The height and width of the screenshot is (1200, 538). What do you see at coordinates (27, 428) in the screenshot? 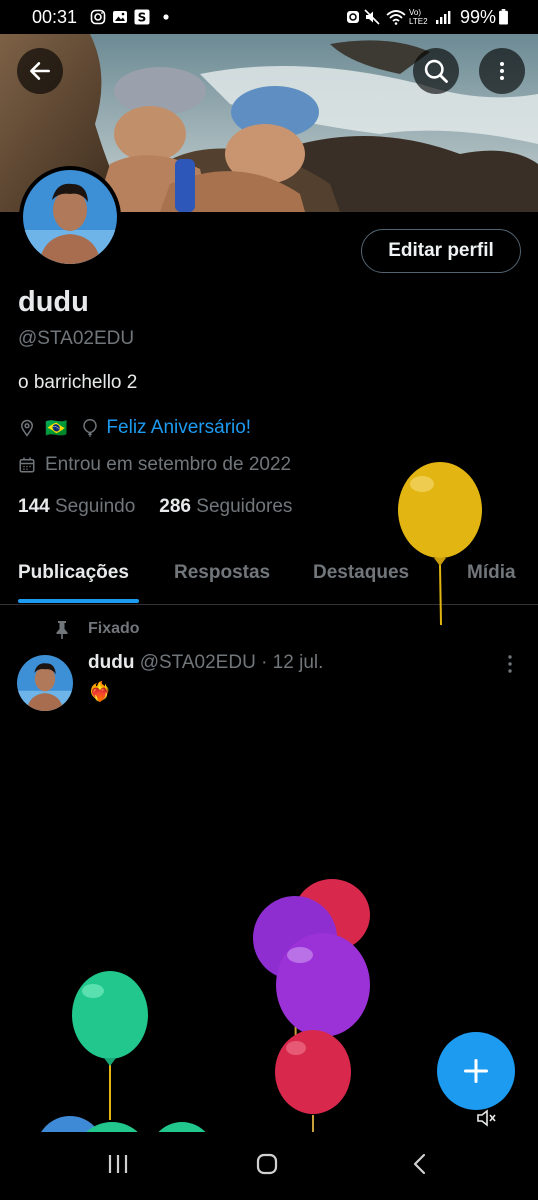
I see `location-pin-icon` at bounding box center [27, 428].